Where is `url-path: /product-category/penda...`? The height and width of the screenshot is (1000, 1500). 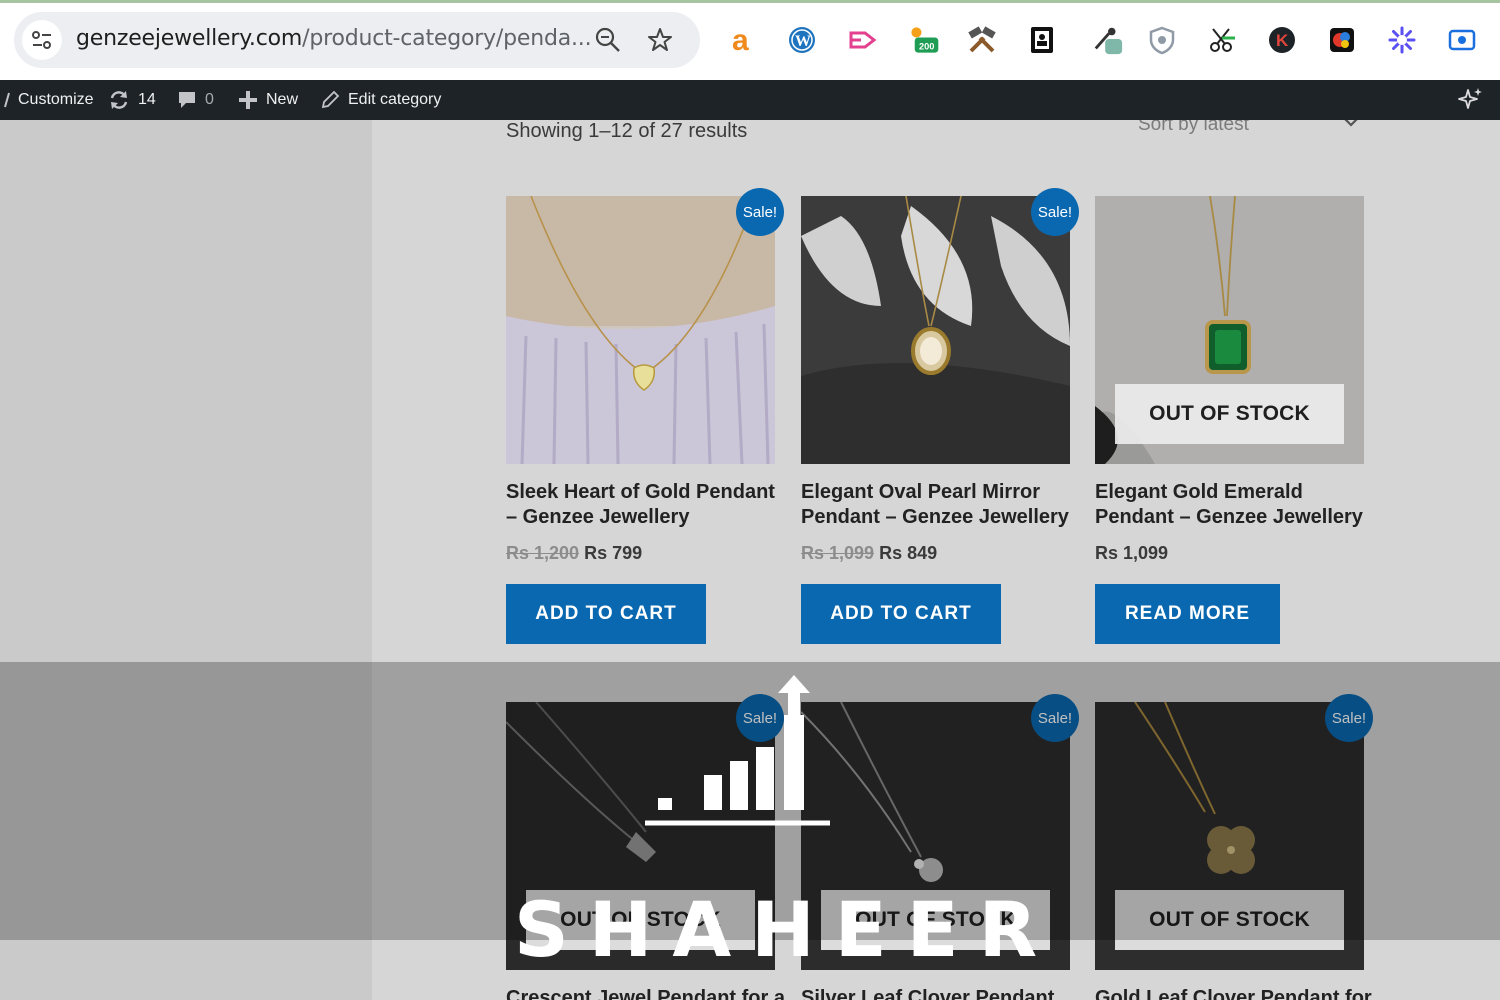
url-path: /product-category/penda... is located at coordinates (447, 38).